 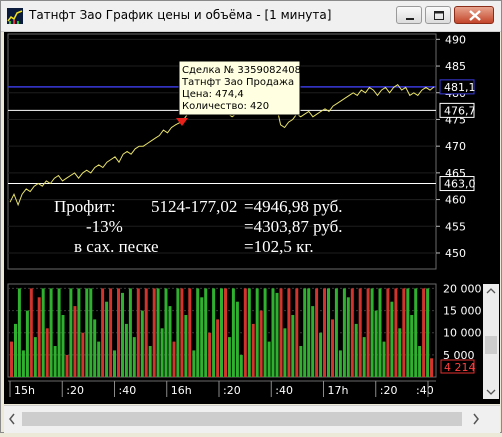 What do you see at coordinates (85, 206) in the screenshot?
I see `profit-label: Профит:` at bounding box center [85, 206].